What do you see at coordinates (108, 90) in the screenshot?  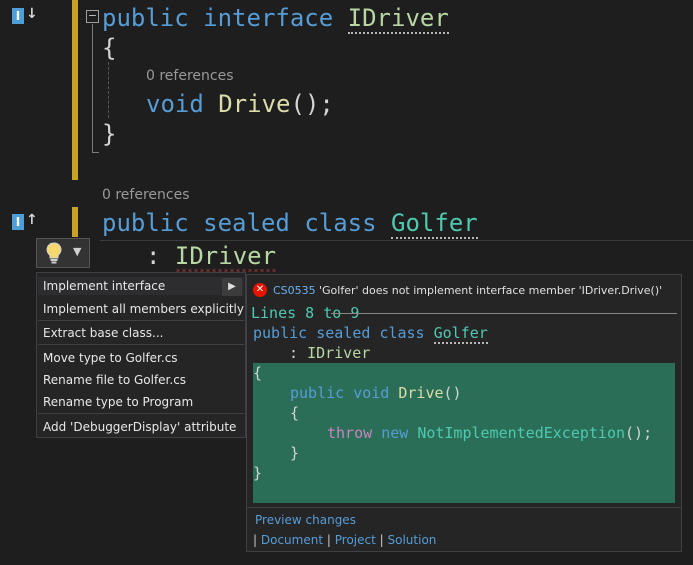 I see `indent-guide` at bounding box center [108, 90].